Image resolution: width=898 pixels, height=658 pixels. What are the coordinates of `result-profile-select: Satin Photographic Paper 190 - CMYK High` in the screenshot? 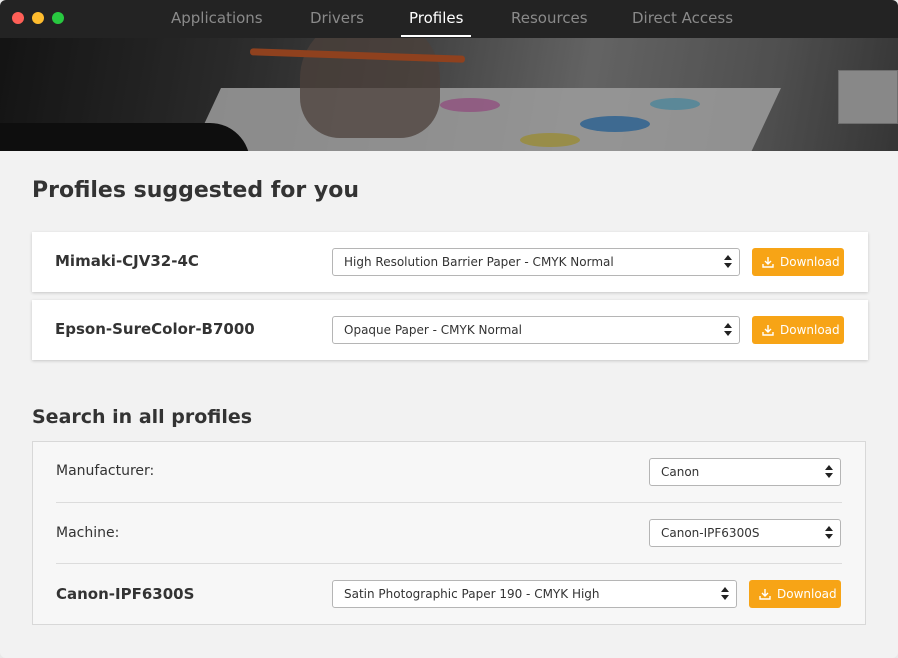 It's located at (534, 594).